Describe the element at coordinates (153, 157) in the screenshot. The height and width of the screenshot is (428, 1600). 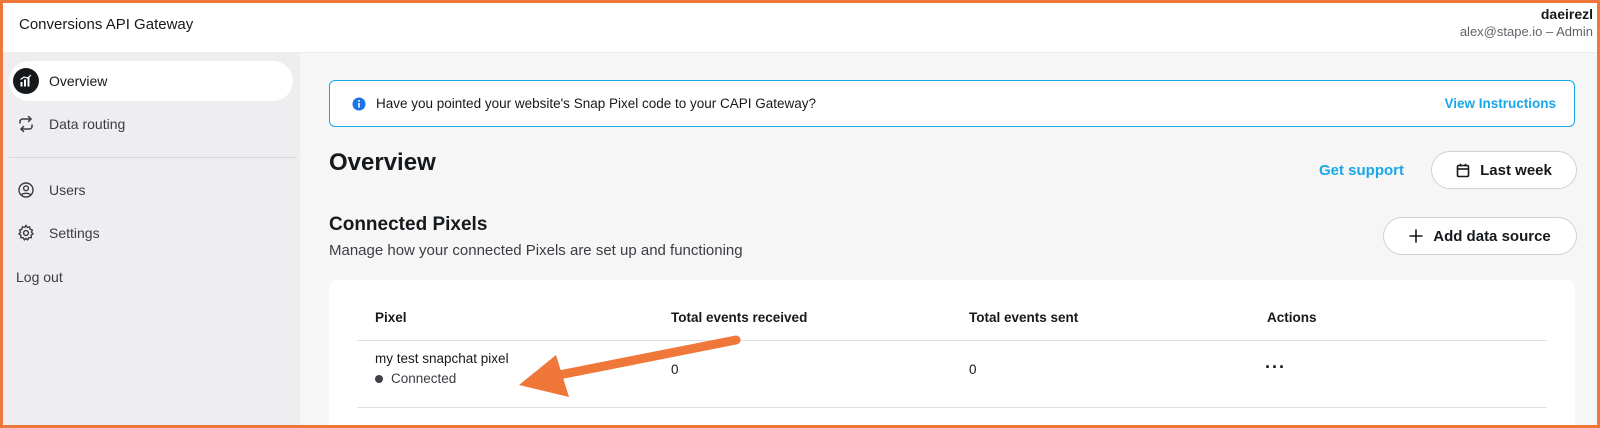
I see `sidebar-divider` at that location.